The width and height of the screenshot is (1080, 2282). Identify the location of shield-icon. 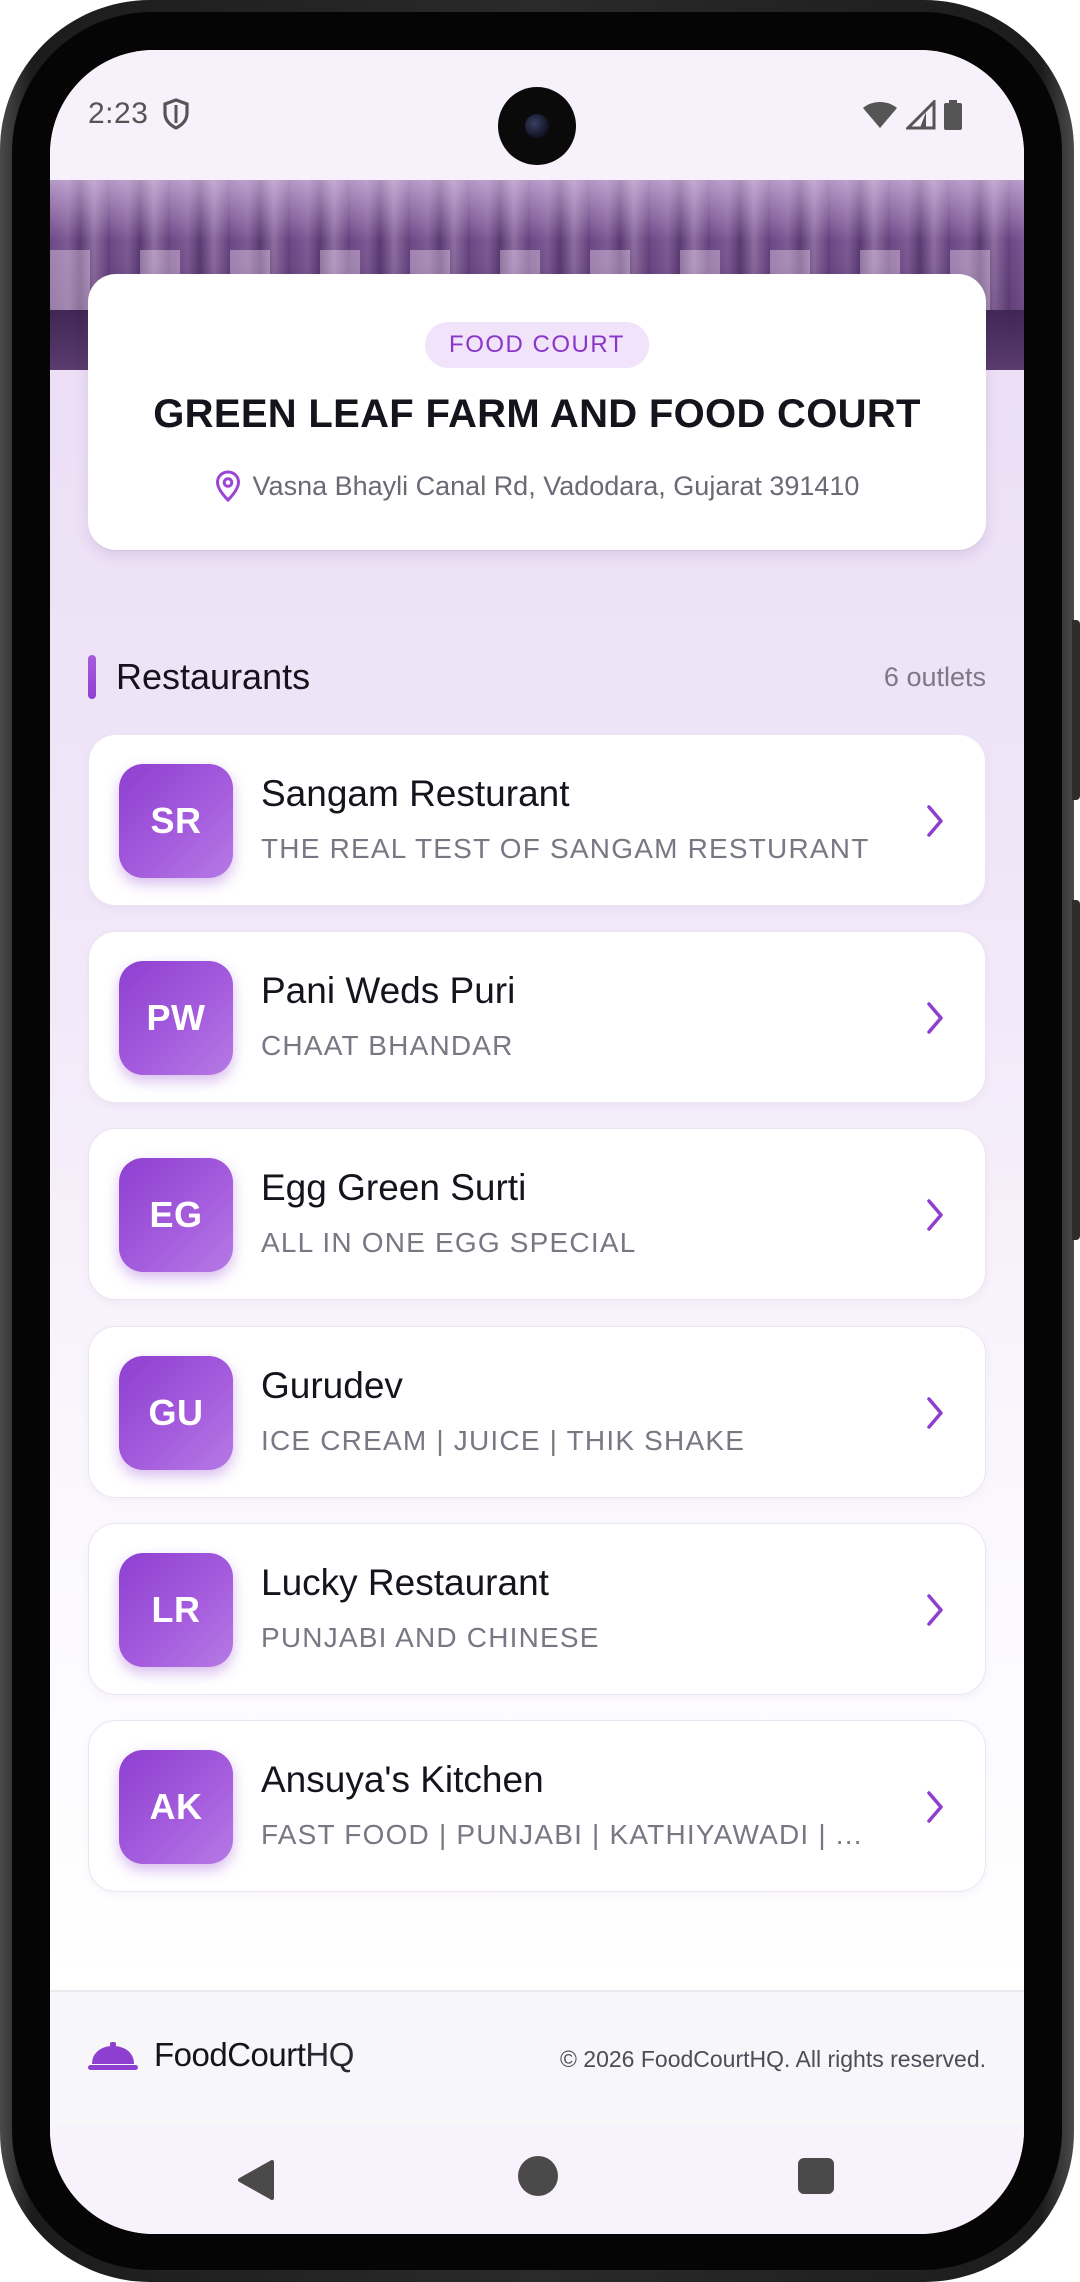
(176, 114).